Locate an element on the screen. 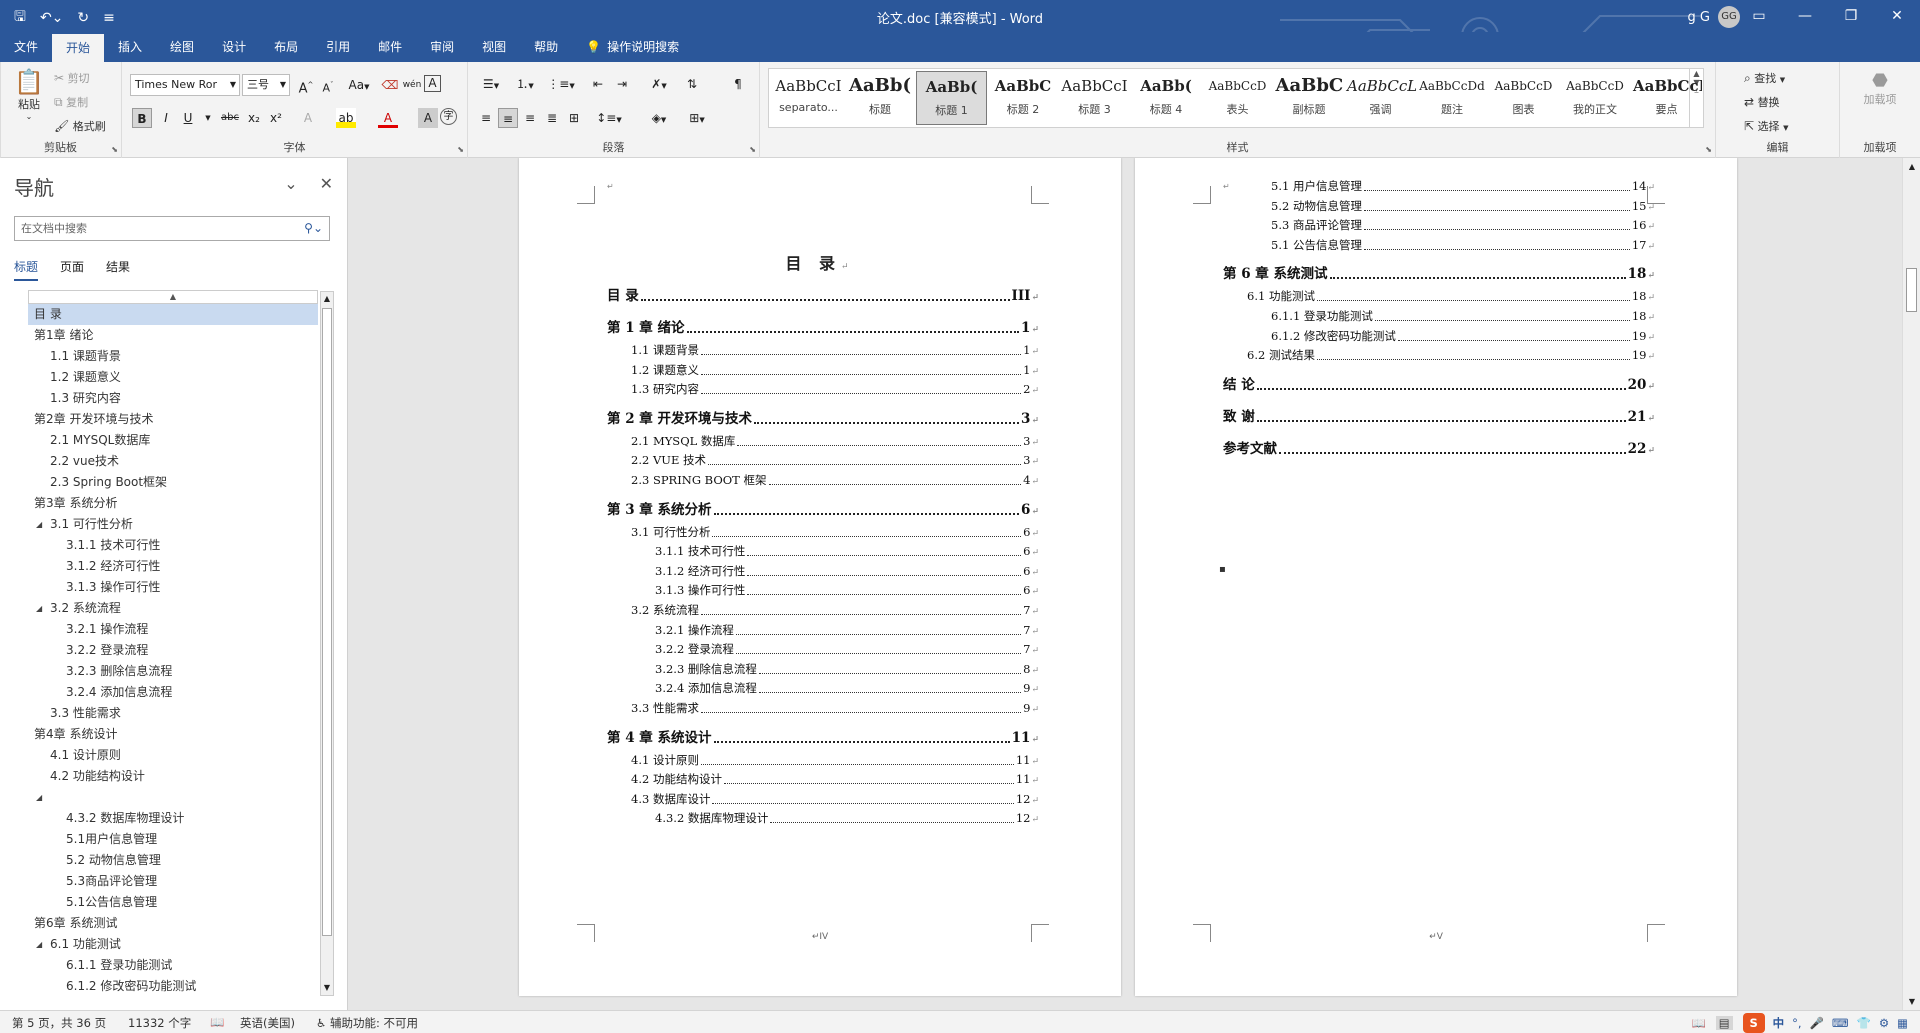  enclose-characters-icon: 字 is located at coordinates (448, 116).